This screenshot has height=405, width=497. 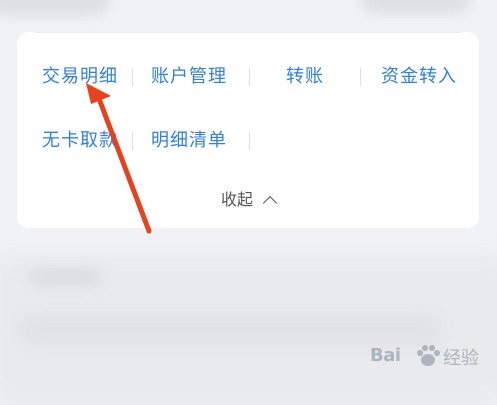 I want to click on watermark: Bai 经验, so click(x=430, y=356).